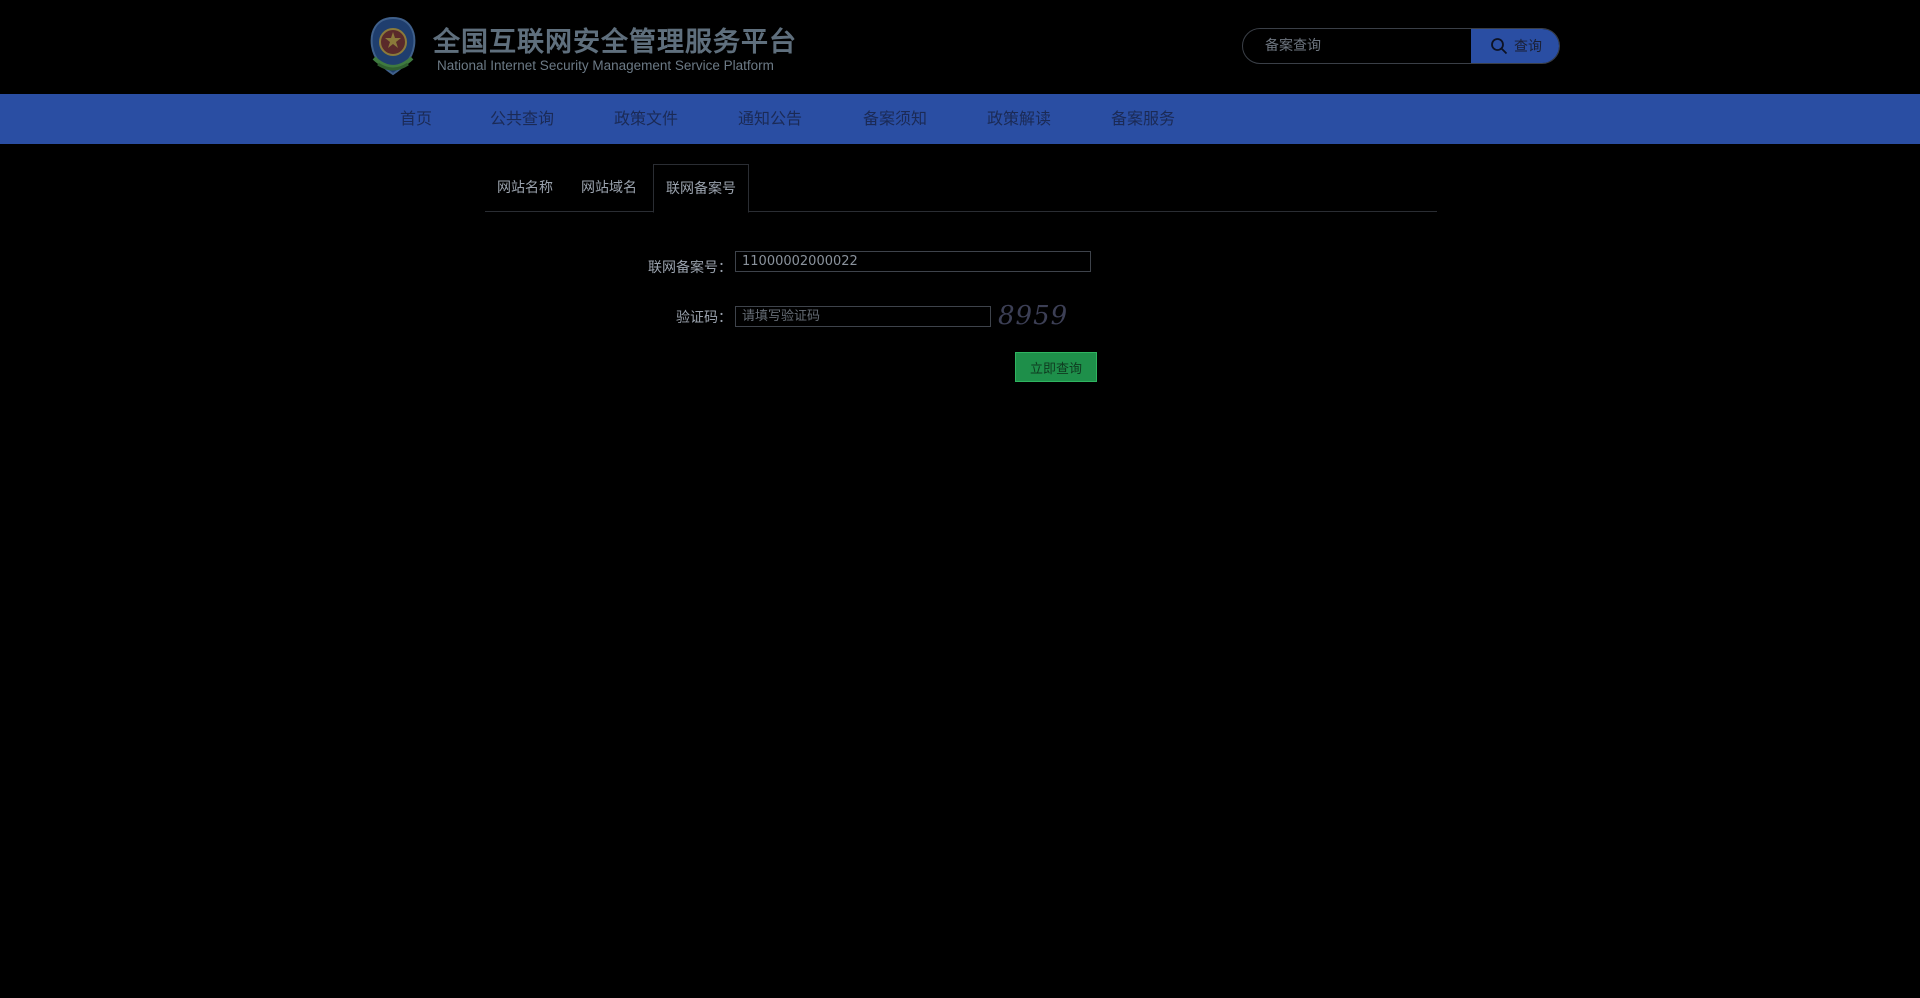 Image resolution: width=1920 pixels, height=998 pixels. I want to click on nav-item-policy-interpretation: 政策解读, so click(1019, 119).